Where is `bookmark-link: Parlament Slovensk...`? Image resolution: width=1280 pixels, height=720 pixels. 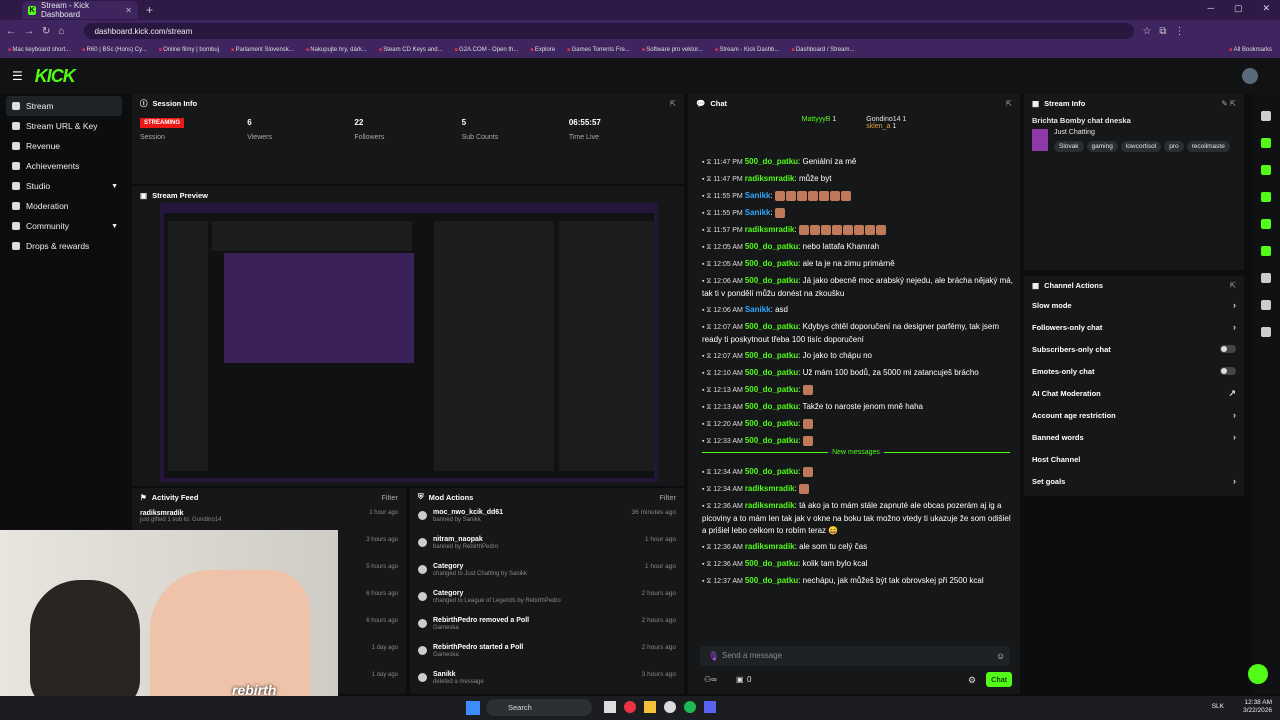
bookmark-link: Parlament Slovensk... is located at coordinates (262, 50).